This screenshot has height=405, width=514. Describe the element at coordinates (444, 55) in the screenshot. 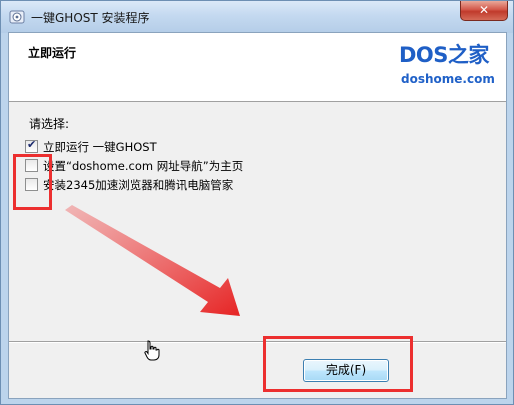

I see `logo-text: DOS之家` at that location.